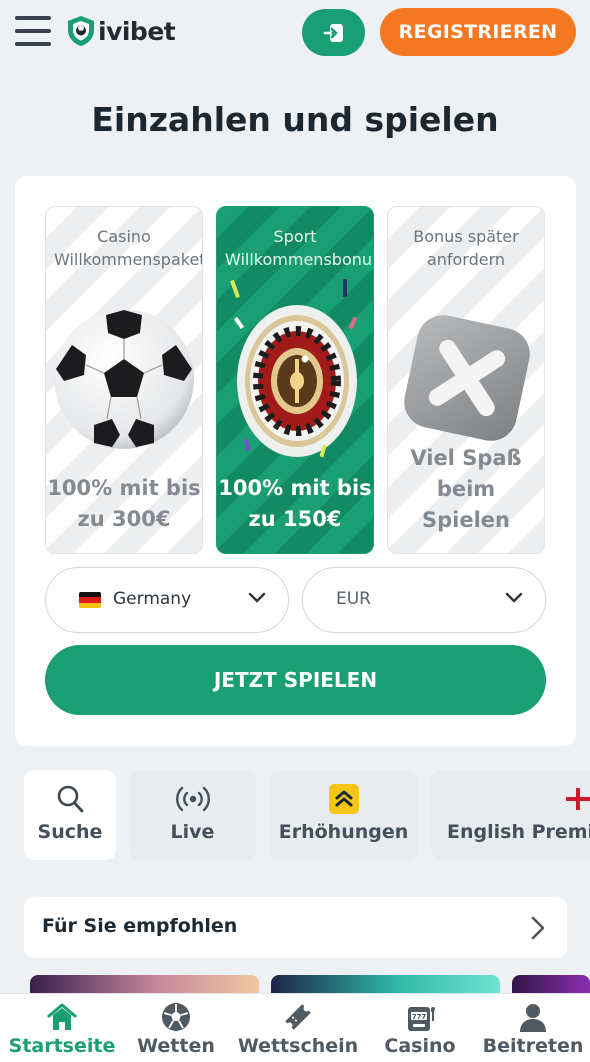  What do you see at coordinates (343, 815) in the screenshot?
I see `quick-nav-boosts: Erhöhungen` at bounding box center [343, 815].